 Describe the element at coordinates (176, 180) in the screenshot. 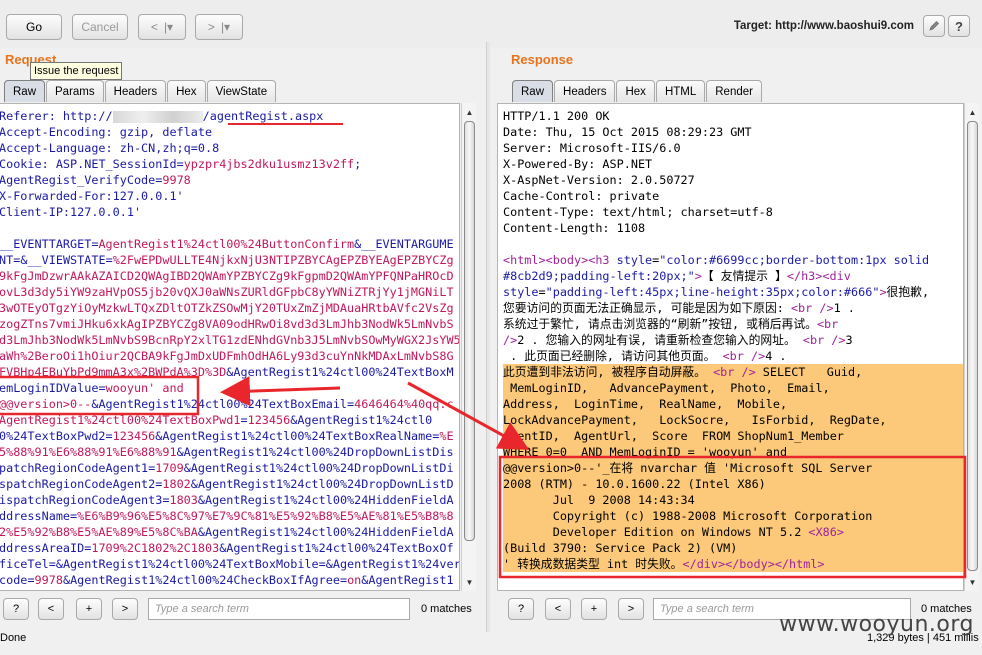

I see `code-token: 9978` at that location.